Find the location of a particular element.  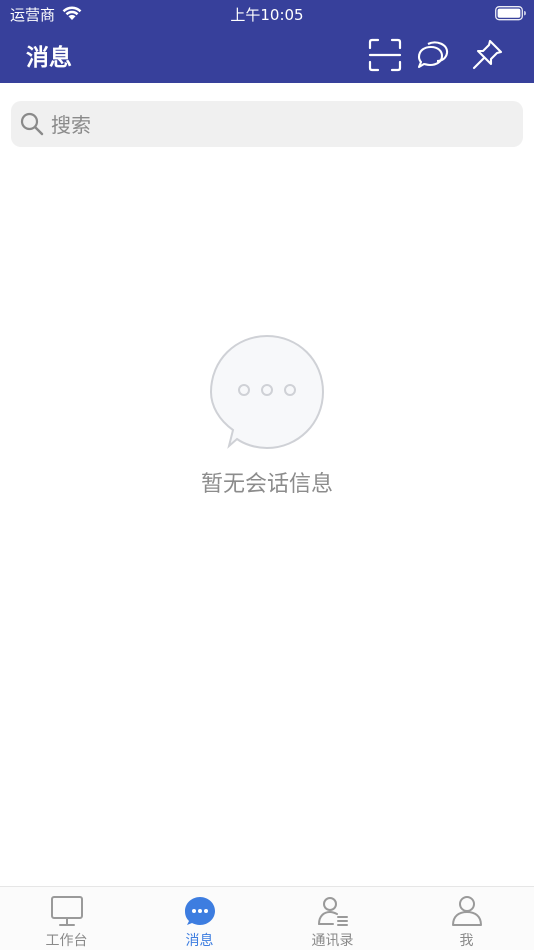

tab-contacts: 通讯录 is located at coordinates (332, 919).